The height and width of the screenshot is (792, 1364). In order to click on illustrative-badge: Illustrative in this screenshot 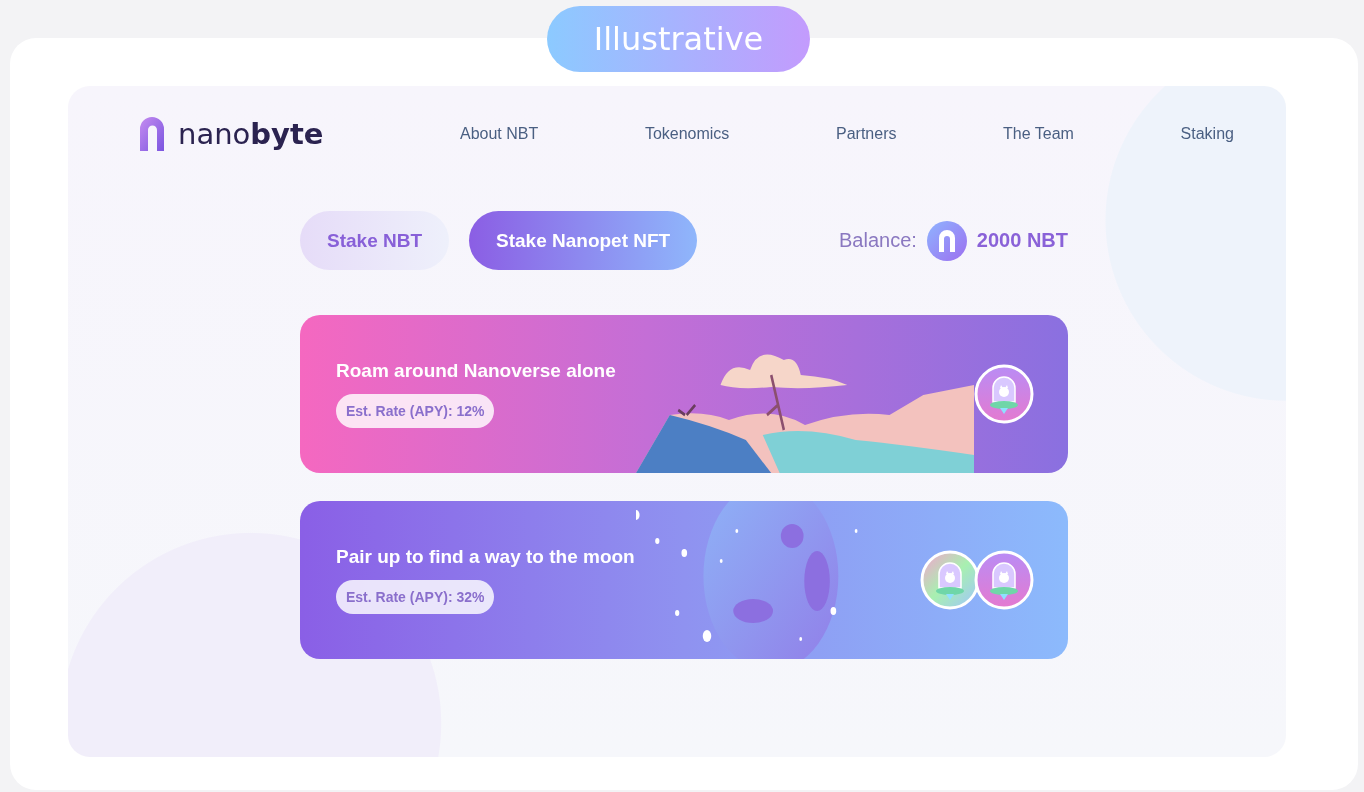, I will do `click(678, 39)`.